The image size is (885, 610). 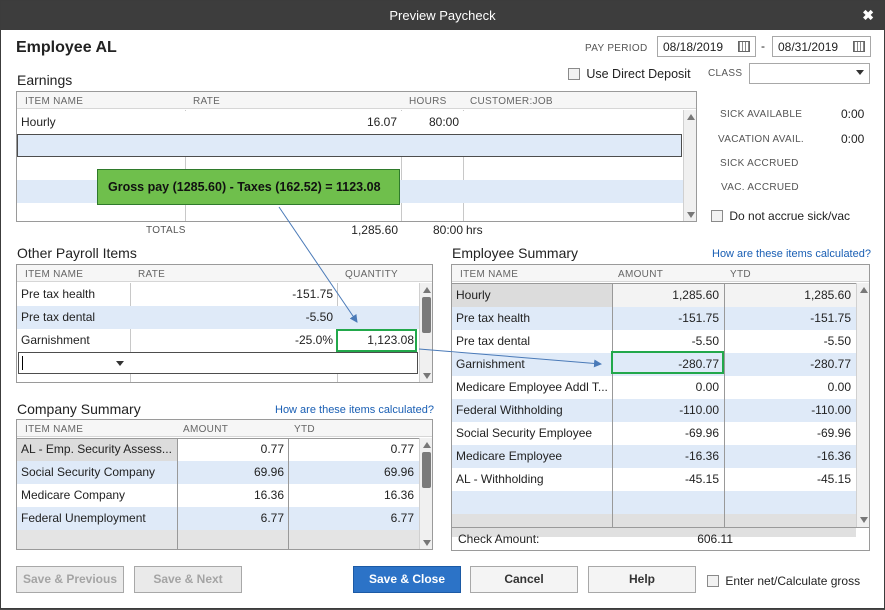 What do you see at coordinates (524, 579) in the screenshot?
I see `cancel-button: Cancel` at bounding box center [524, 579].